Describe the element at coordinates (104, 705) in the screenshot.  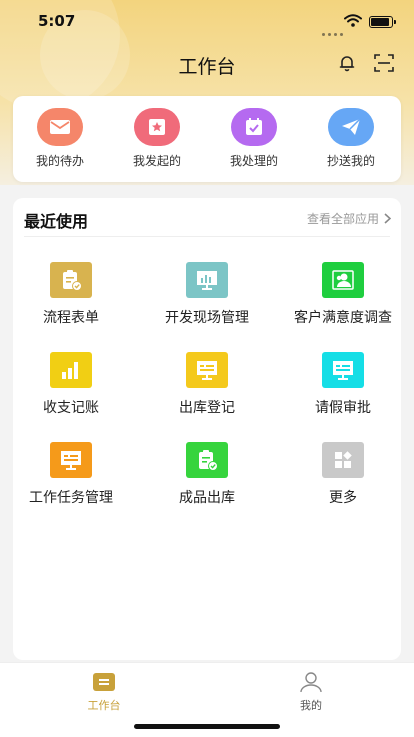
I see `tab-workbench-label: 工作台` at that location.